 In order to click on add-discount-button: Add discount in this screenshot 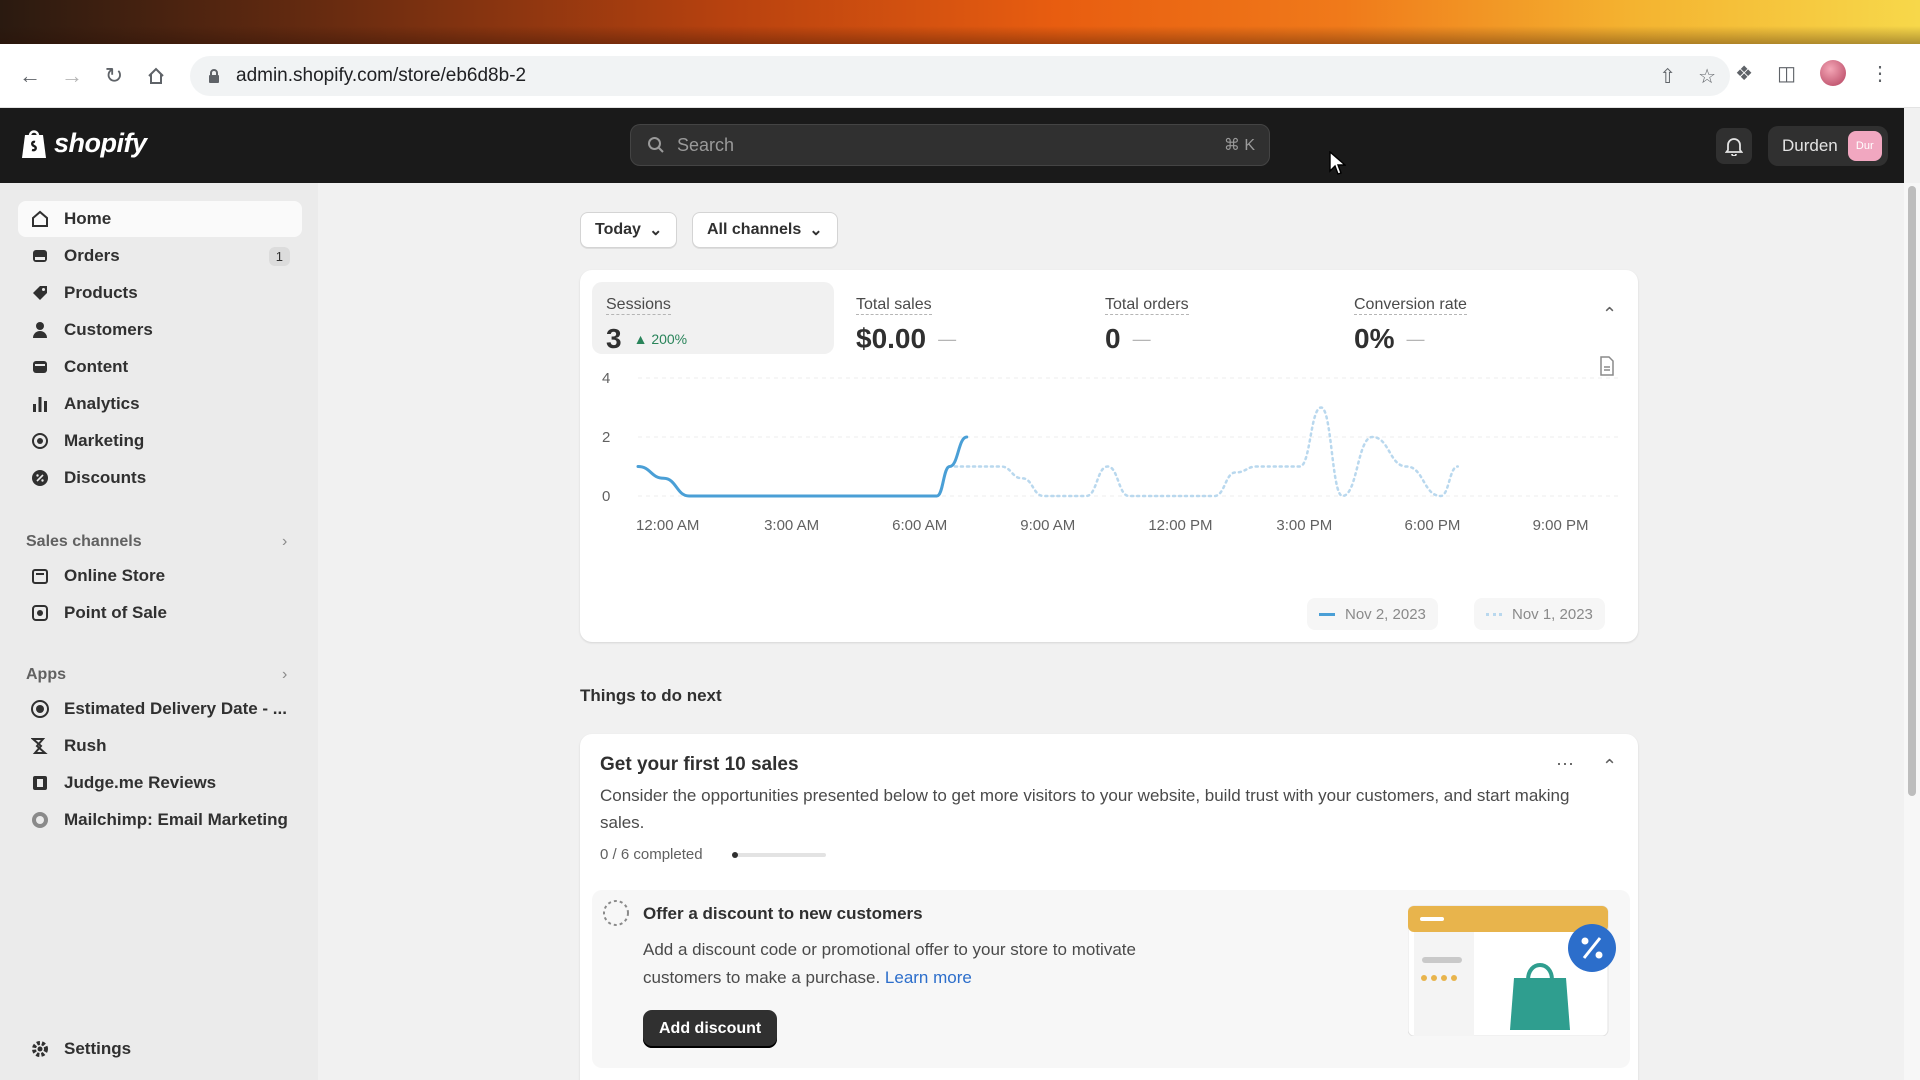, I will do `click(710, 1029)`.